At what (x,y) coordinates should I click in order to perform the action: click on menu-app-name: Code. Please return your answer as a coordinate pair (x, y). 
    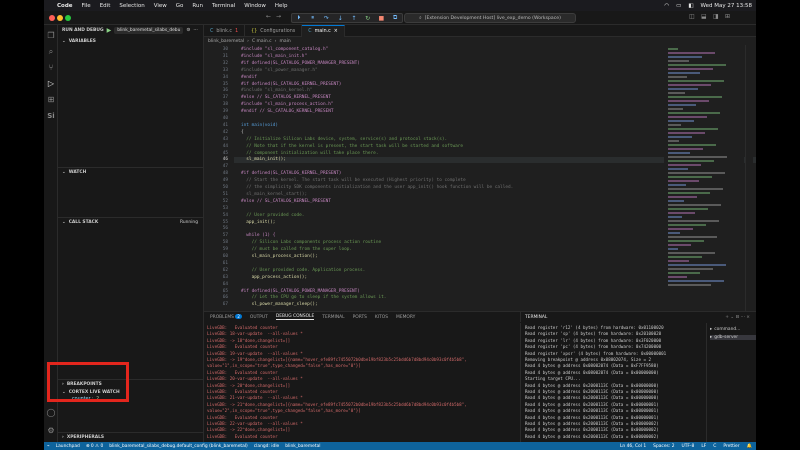
    Looking at the image, I should click on (64, 6).